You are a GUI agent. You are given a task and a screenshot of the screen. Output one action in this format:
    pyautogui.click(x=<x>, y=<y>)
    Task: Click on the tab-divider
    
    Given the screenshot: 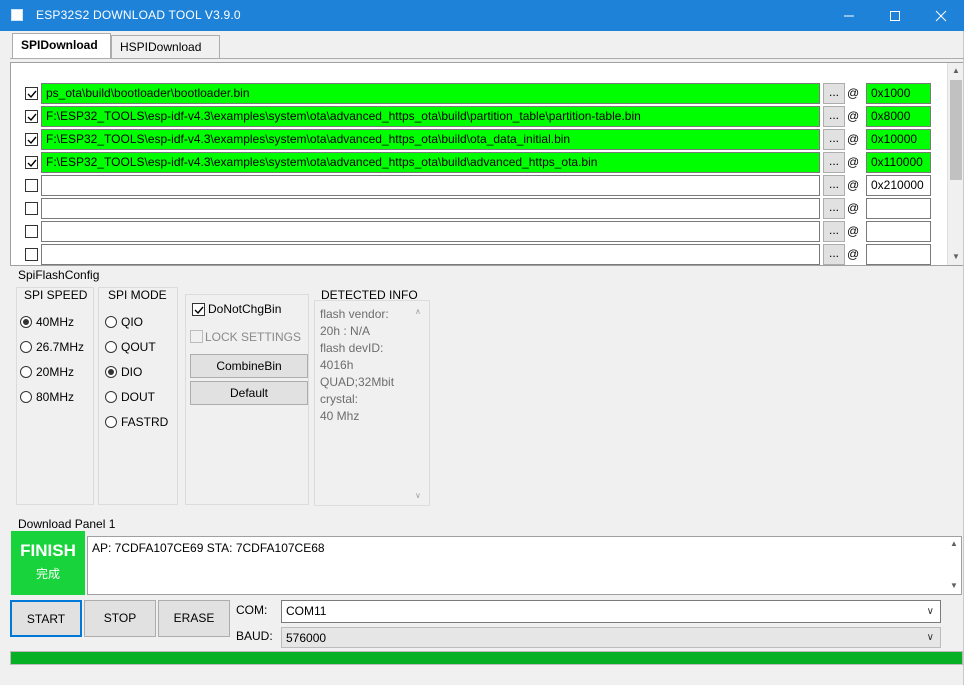 What is the action you would take?
    pyautogui.click(x=487, y=58)
    